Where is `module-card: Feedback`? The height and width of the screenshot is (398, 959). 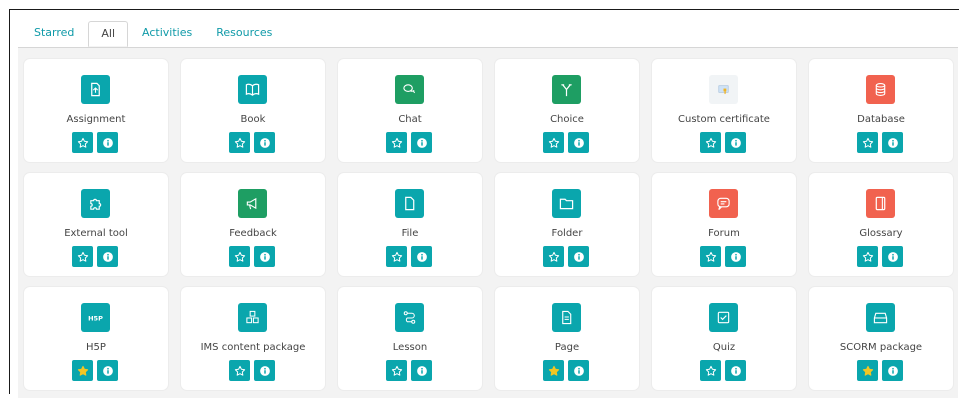 module-card: Feedback is located at coordinates (253, 224).